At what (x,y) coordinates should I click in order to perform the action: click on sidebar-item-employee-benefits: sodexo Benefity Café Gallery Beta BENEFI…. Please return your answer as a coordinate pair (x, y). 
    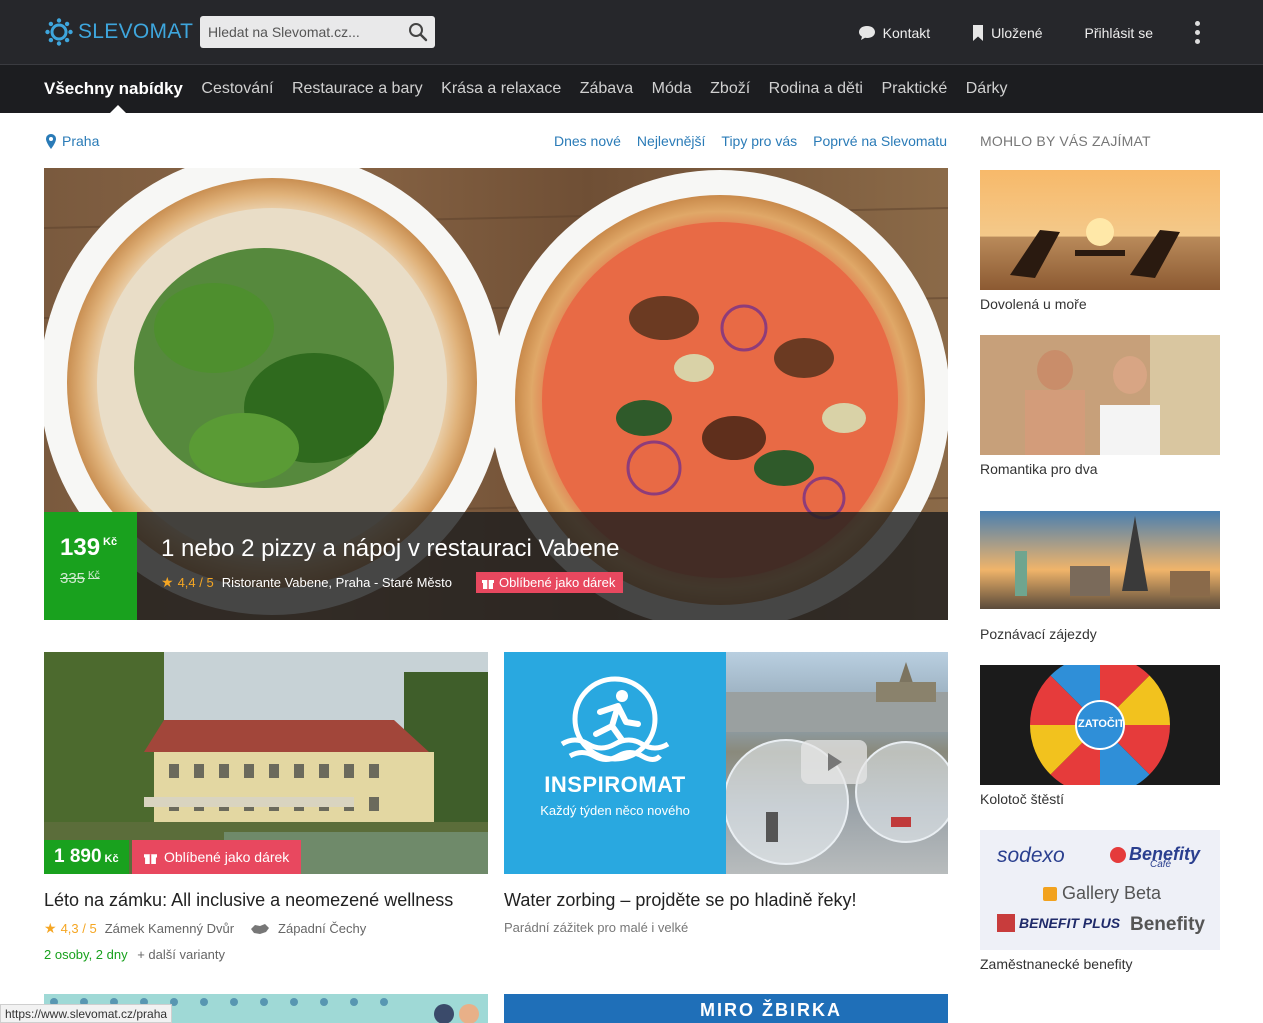
    Looking at the image, I should click on (1100, 901).